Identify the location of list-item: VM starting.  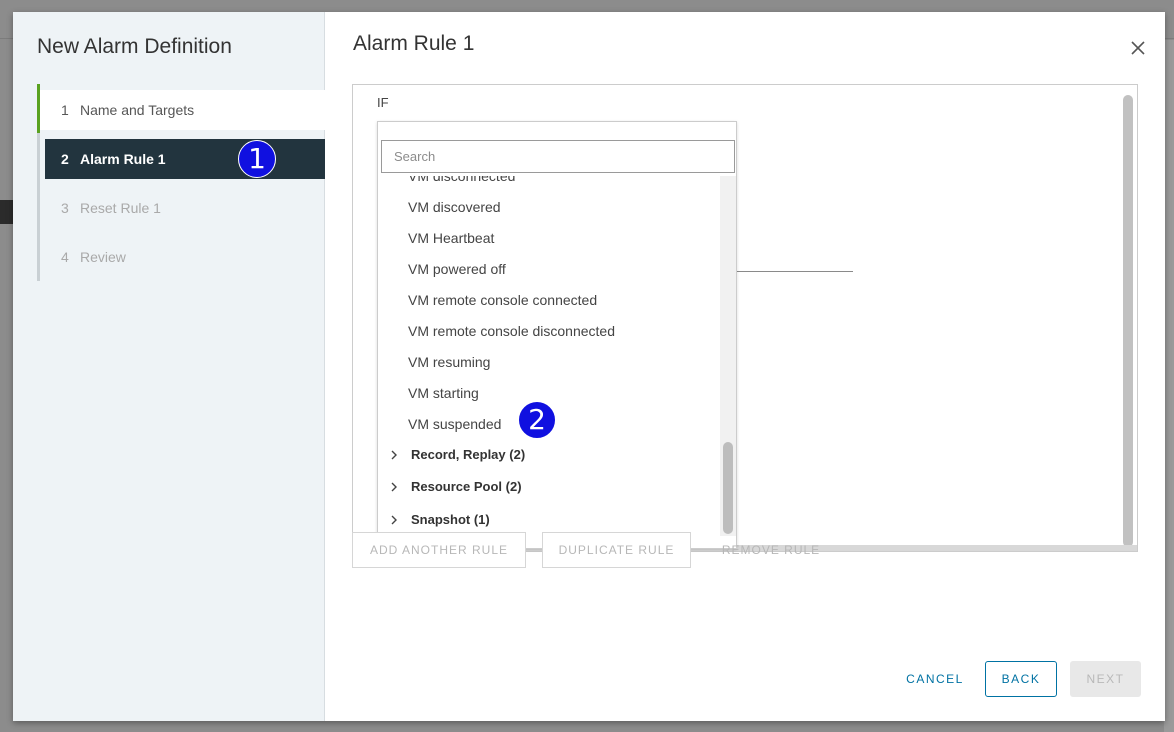
(443, 393).